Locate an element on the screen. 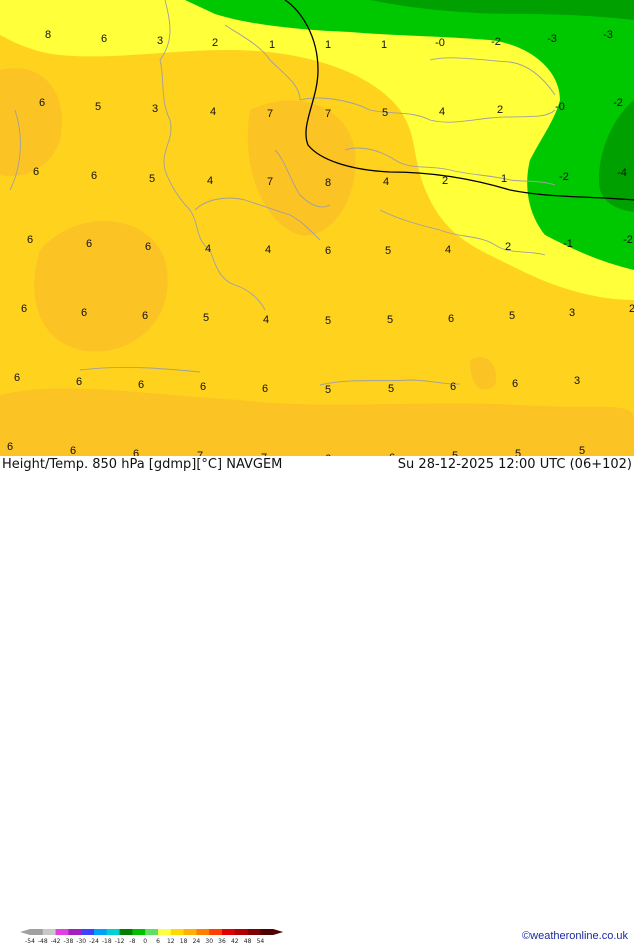 This screenshot has width=634, height=947. colorbar-label: 24 is located at coordinates (197, 941).